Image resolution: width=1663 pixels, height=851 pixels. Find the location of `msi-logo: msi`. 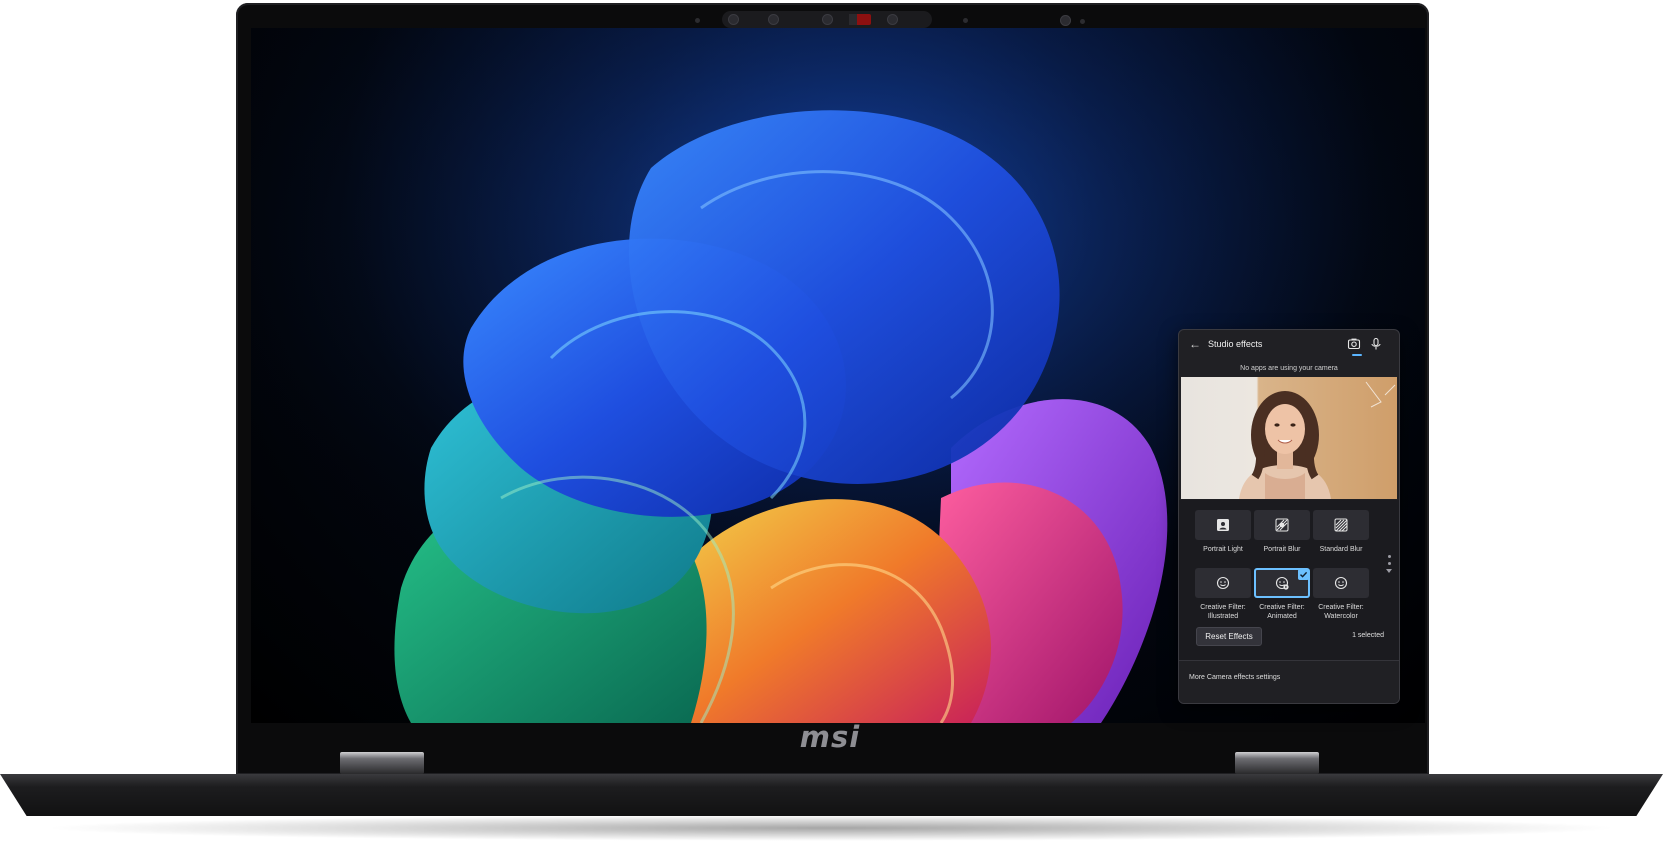

msi-logo: msi is located at coordinates (830, 737).